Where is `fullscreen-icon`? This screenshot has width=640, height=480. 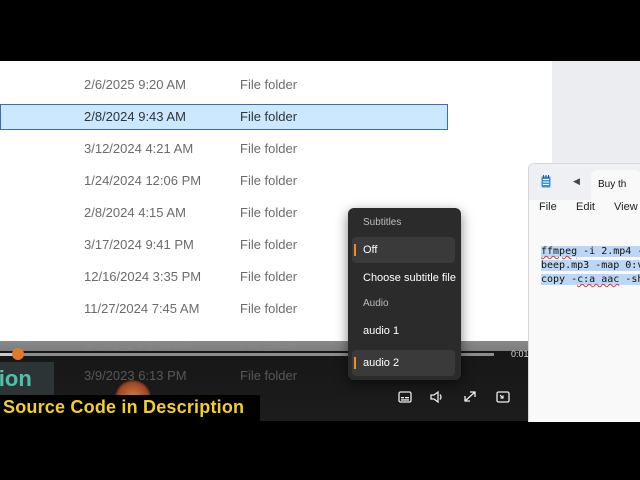
fullscreen-icon is located at coordinates (470, 397).